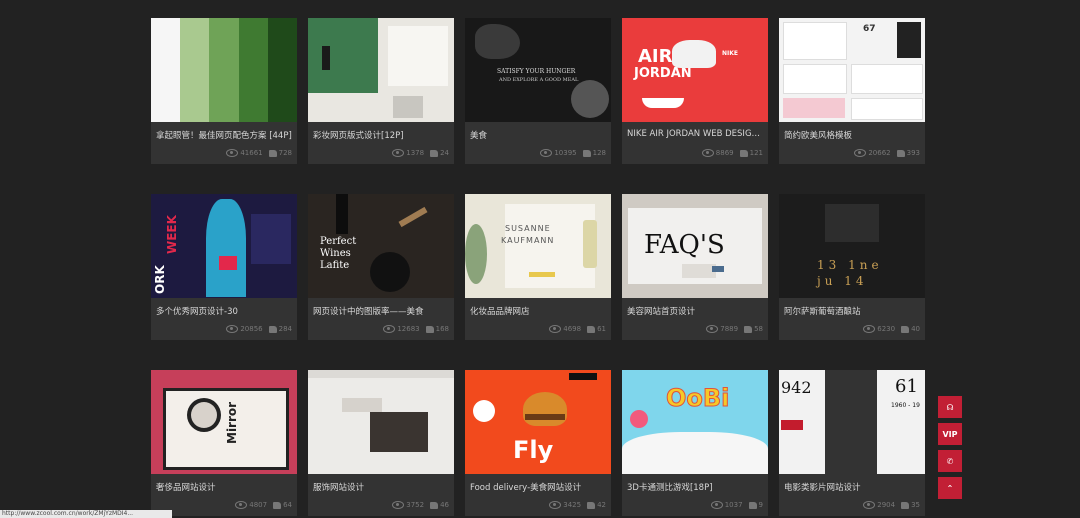 The image size is (1080, 518). Describe the element at coordinates (601, 329) in the screenshot. I see `like-count: 61` at that location.